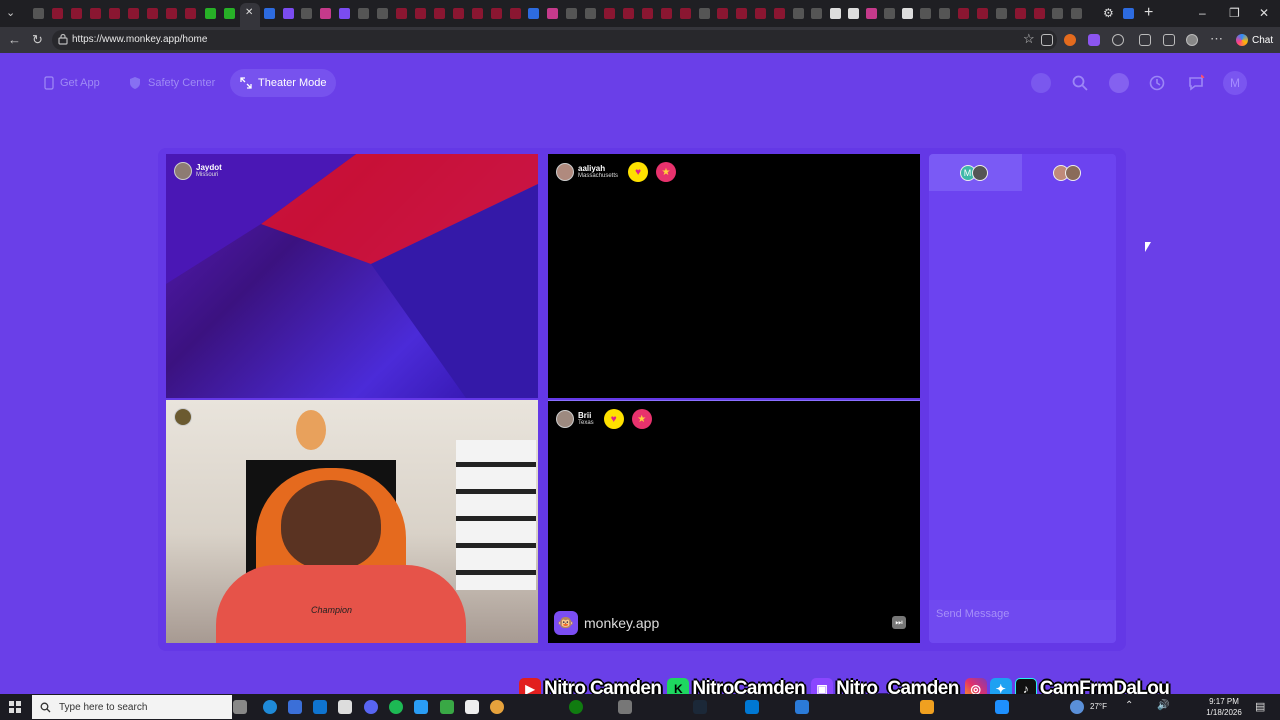  I want to click on screenshot-icon, so click(1047, 40).